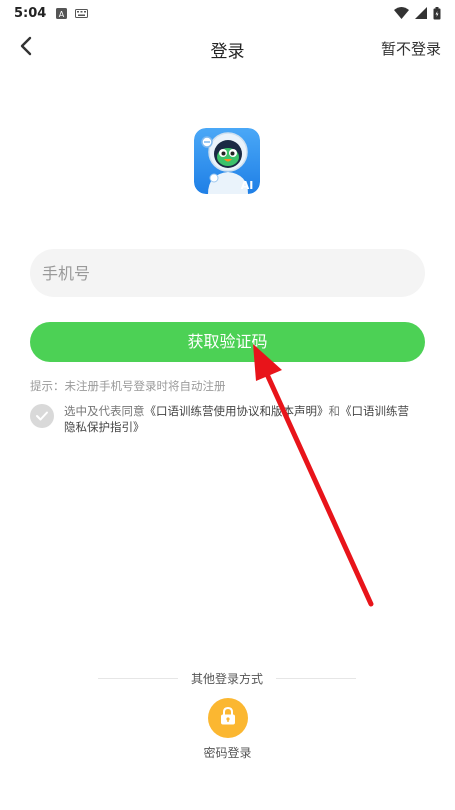 This screenshot has width=455, height=810. What do you see at coordinates (316, 678) in the screenshot?
I see `divider-line-right` at bounding box center [316, 678].